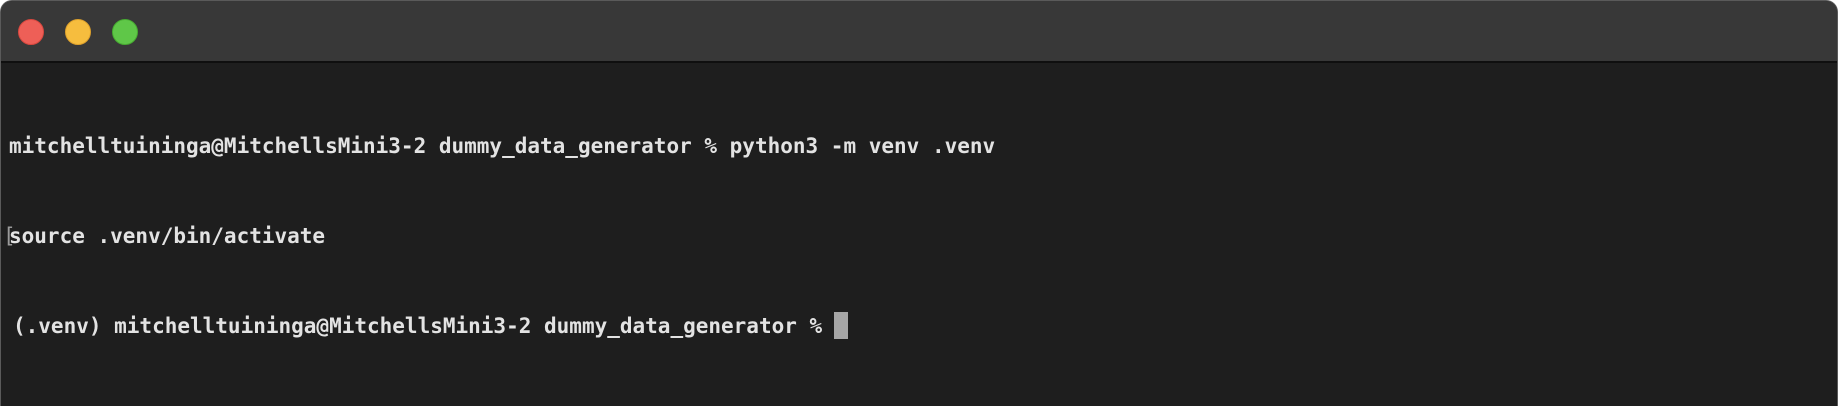 Image resolution: width=1840 pixels, height=406 pixels. Describe the element at coordinates (9, 236) in the screenshot. I see `bracket-marker: [` at that location.